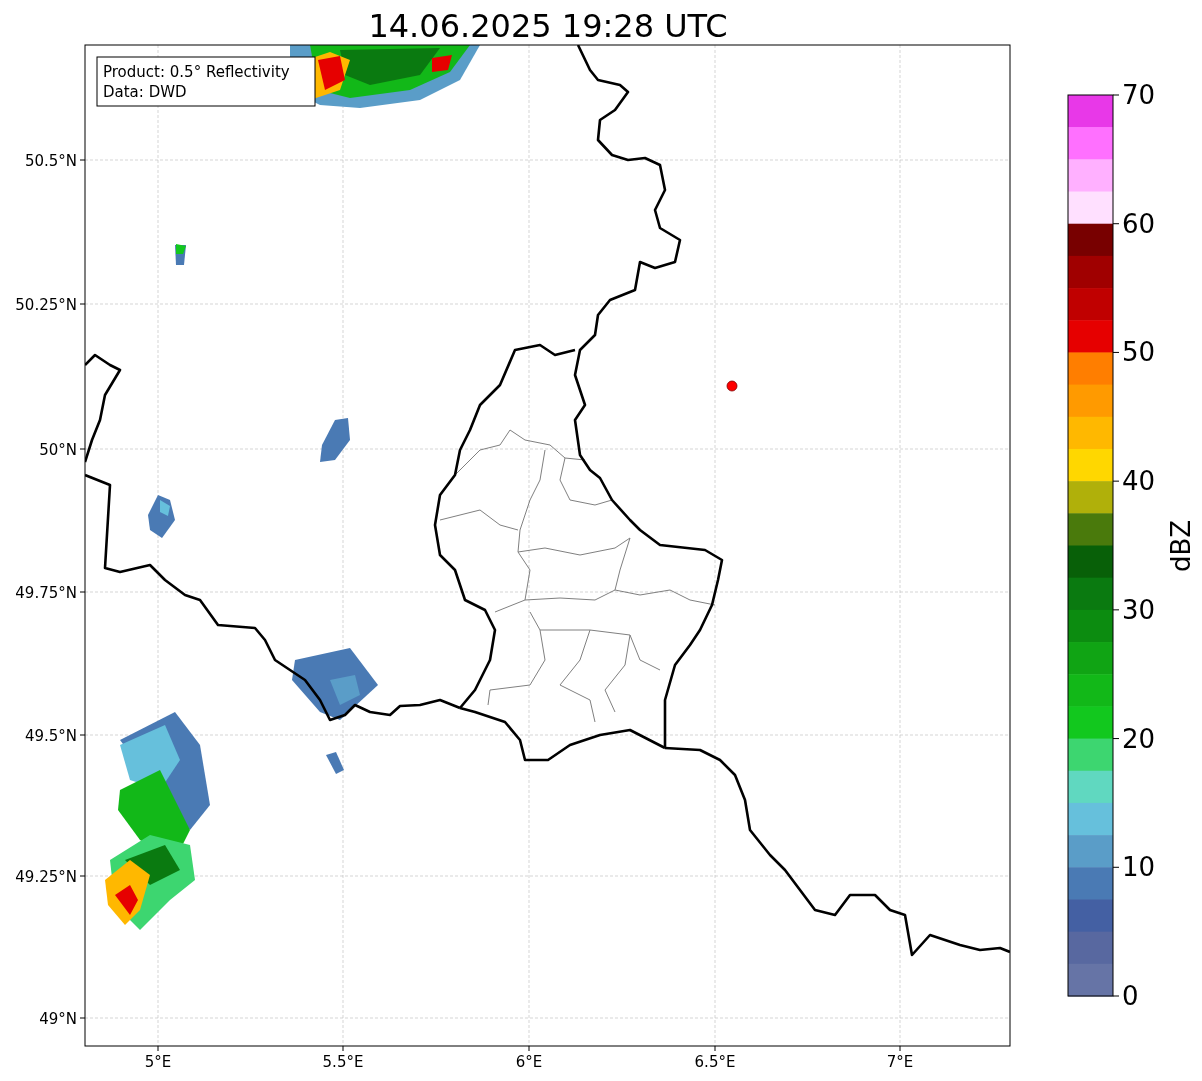 This screenshot has height=1081, width=1202. Describe the element at coordinates (1130, 996) in the screenshot. I see `colorbar-tick-label: 0` at that location.